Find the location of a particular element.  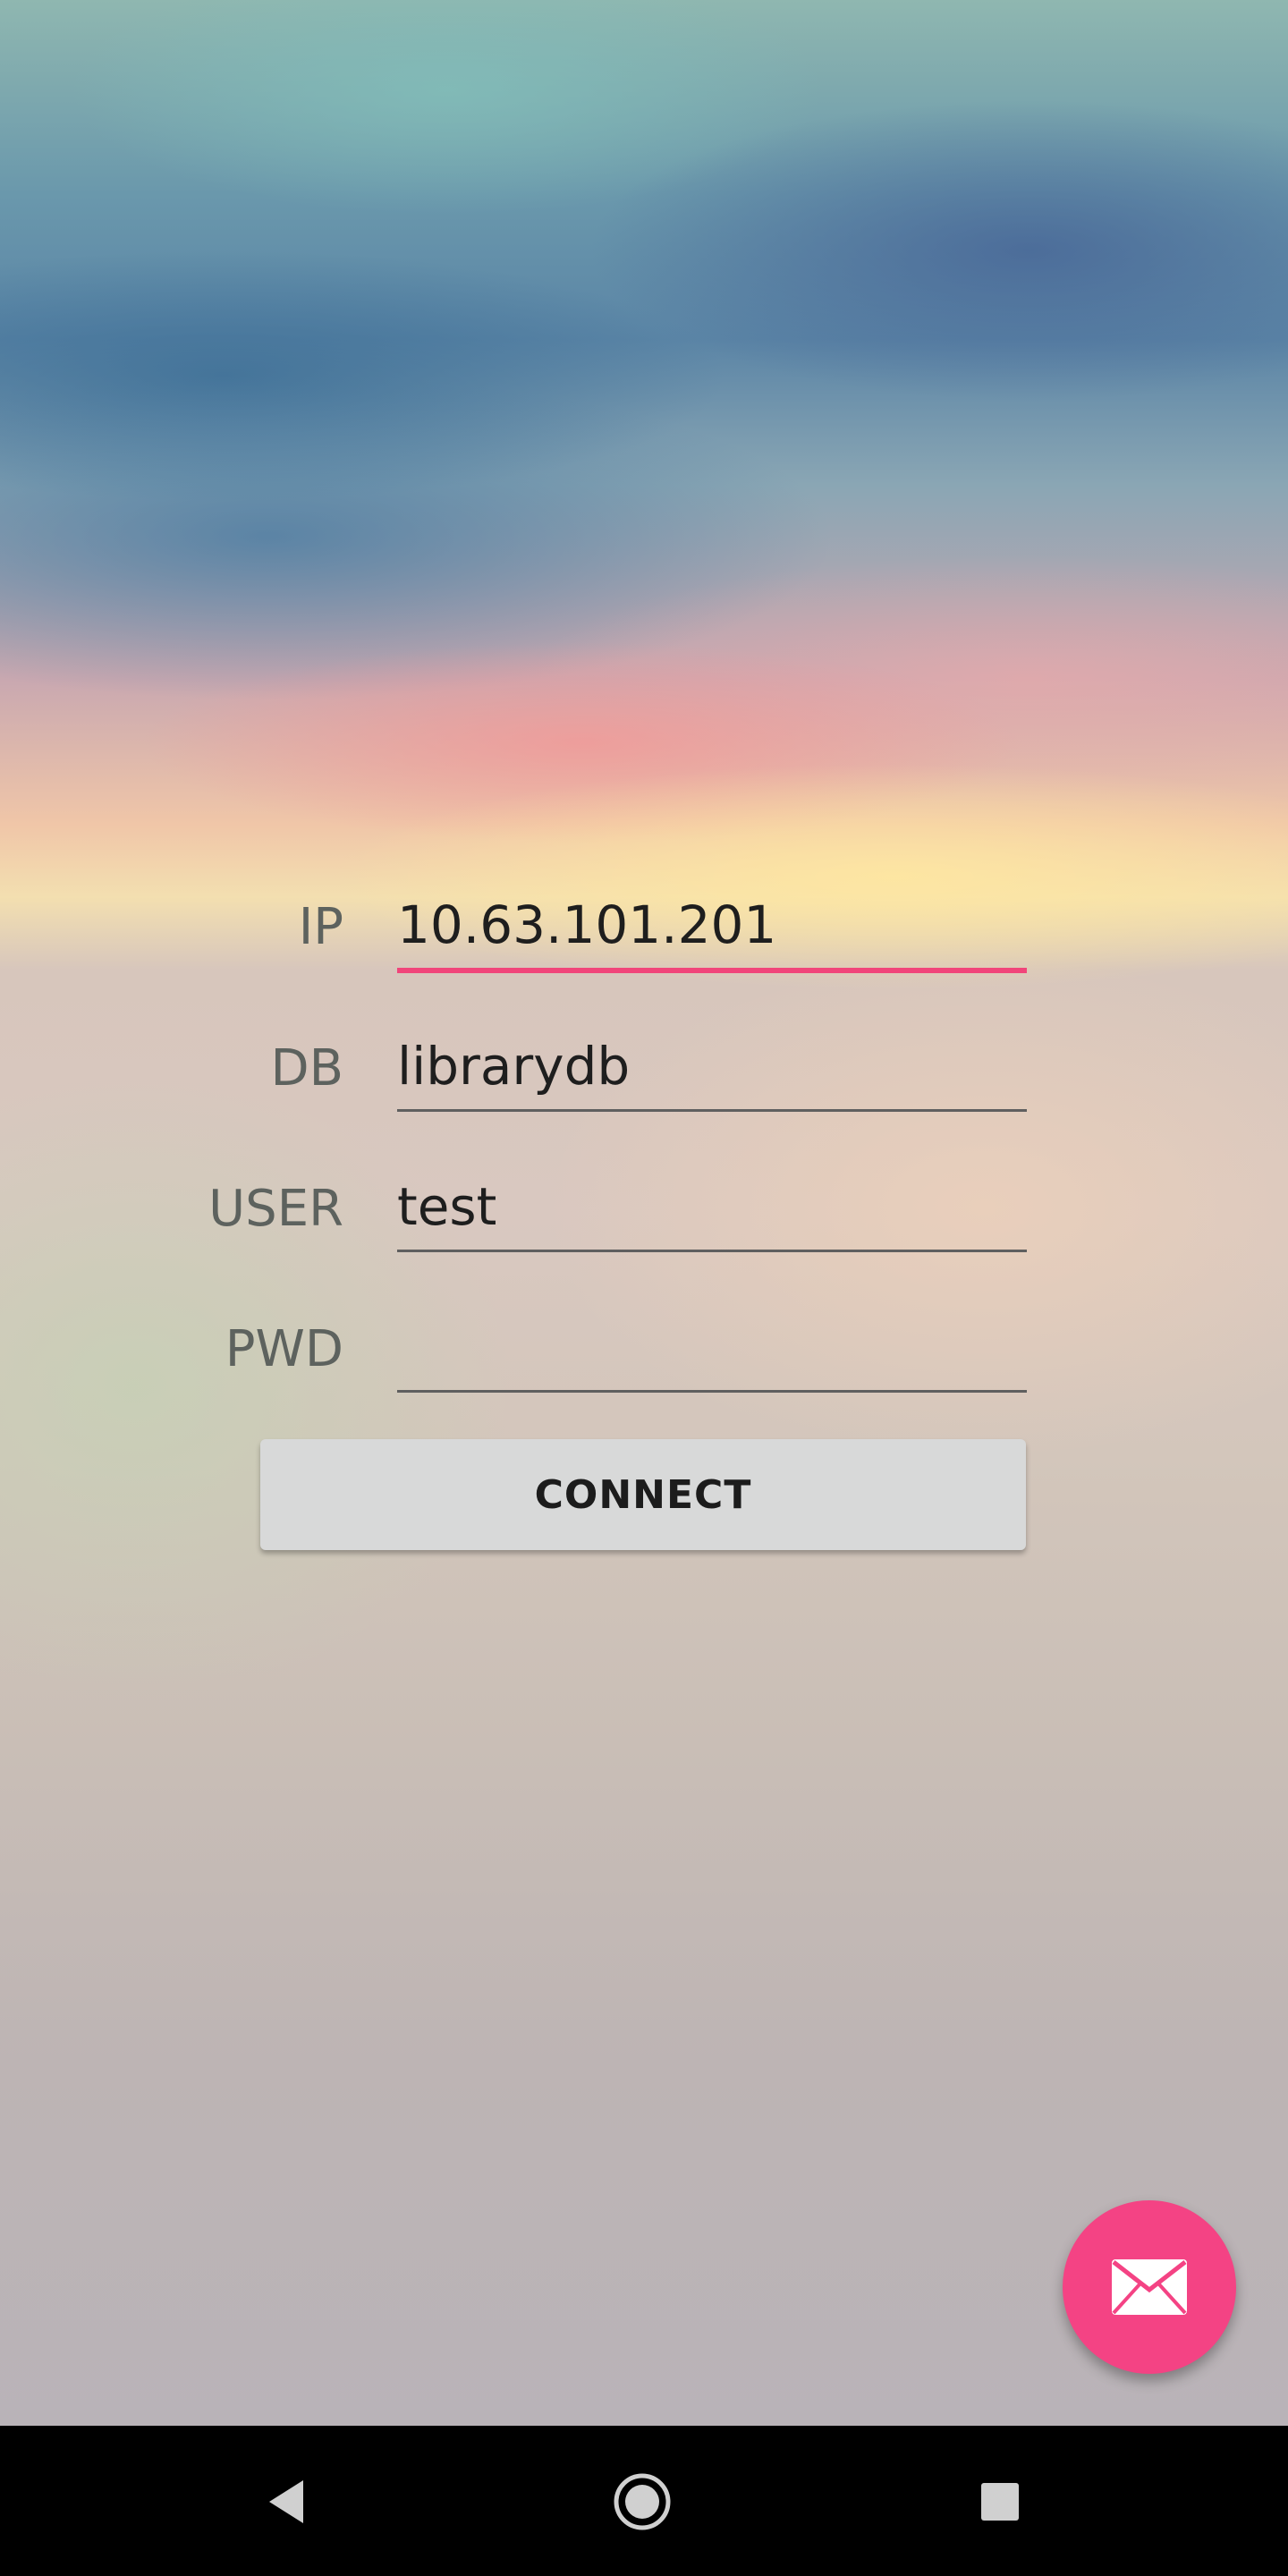

ip-input is located at coordinates (705, 925).